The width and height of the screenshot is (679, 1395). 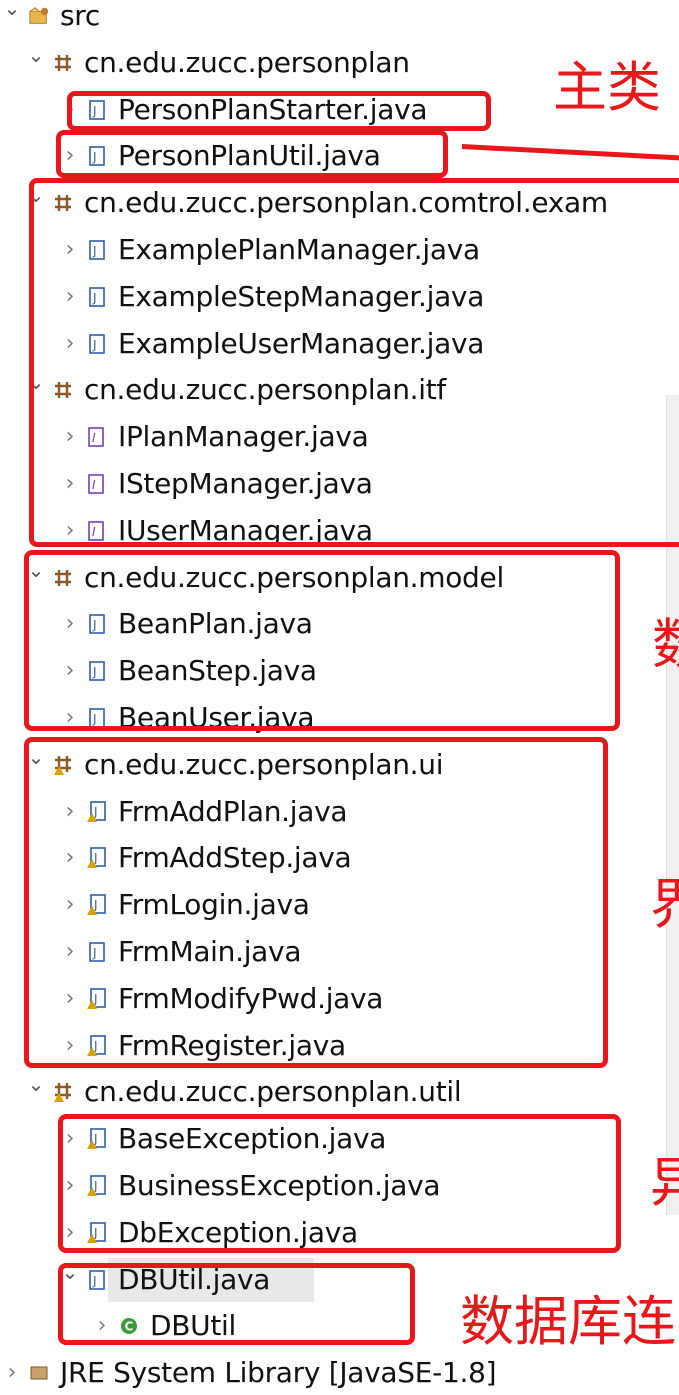 I want to click on tree-row: ⌄ cn.edu.zucc.personplan.util, so click(x=339, y=1092).